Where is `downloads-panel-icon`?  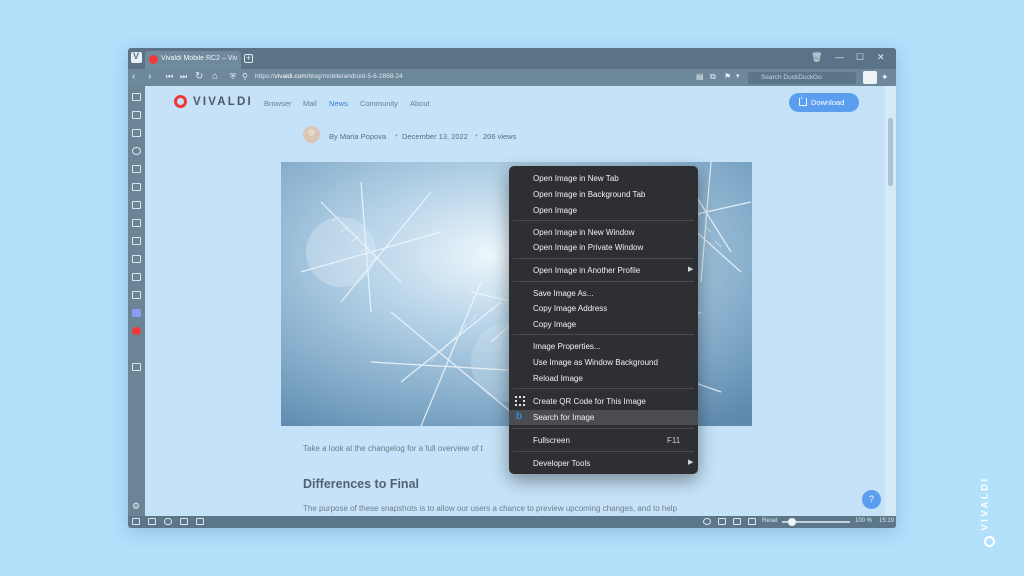
downloads-panel-icon is located at coordinates (136, 133).